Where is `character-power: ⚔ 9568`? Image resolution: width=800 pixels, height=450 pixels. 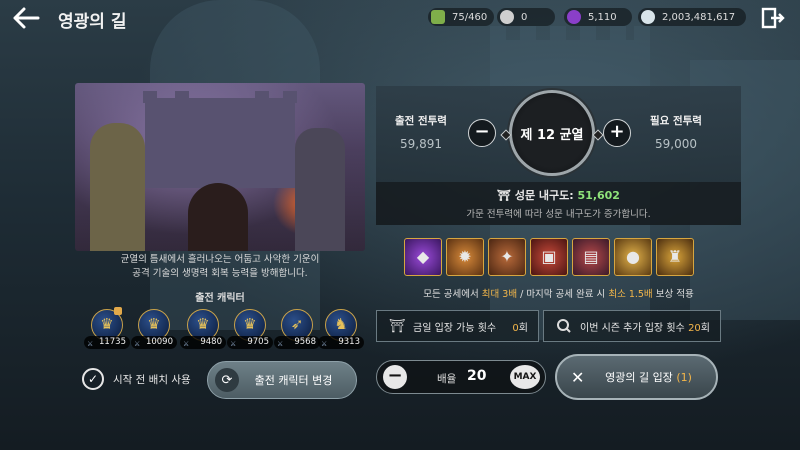 character-power: ⚔ 9568 is located at coordinates (297, 342).